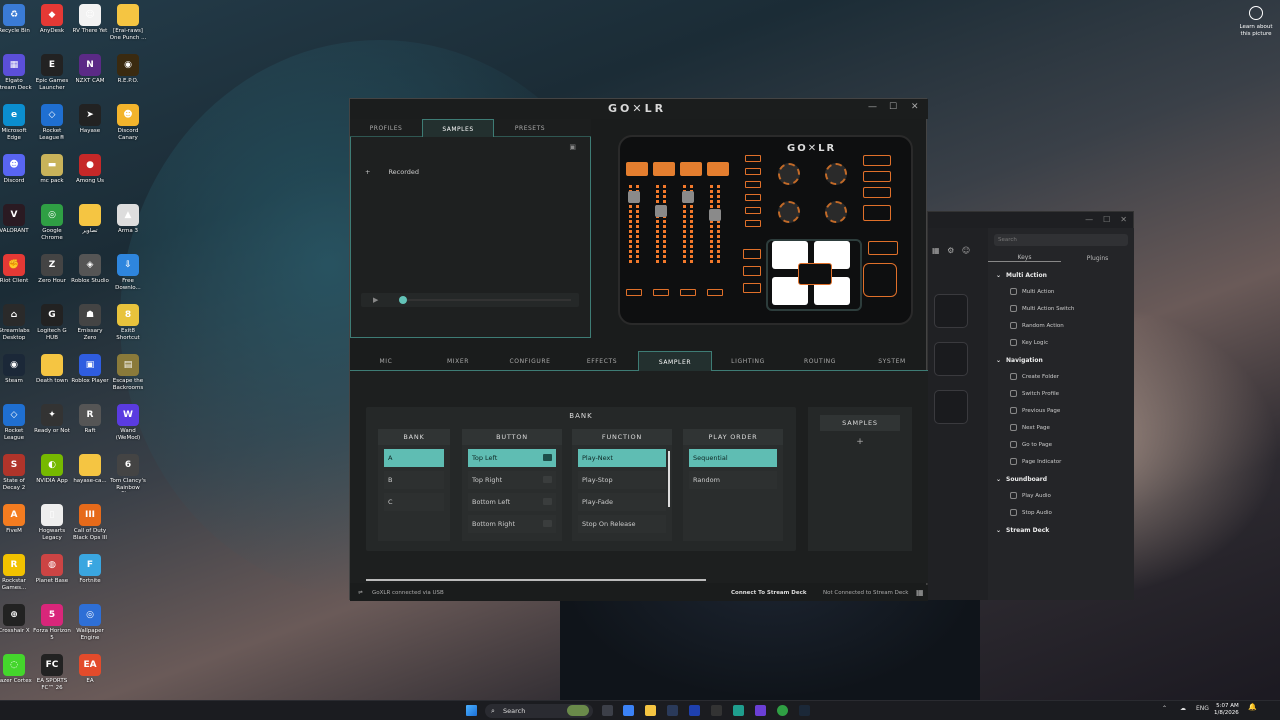  What do you see at coordinates (1123, 220) in the screenshot?
I see `close-icon: ✕` at bounding box center [1123, 220].